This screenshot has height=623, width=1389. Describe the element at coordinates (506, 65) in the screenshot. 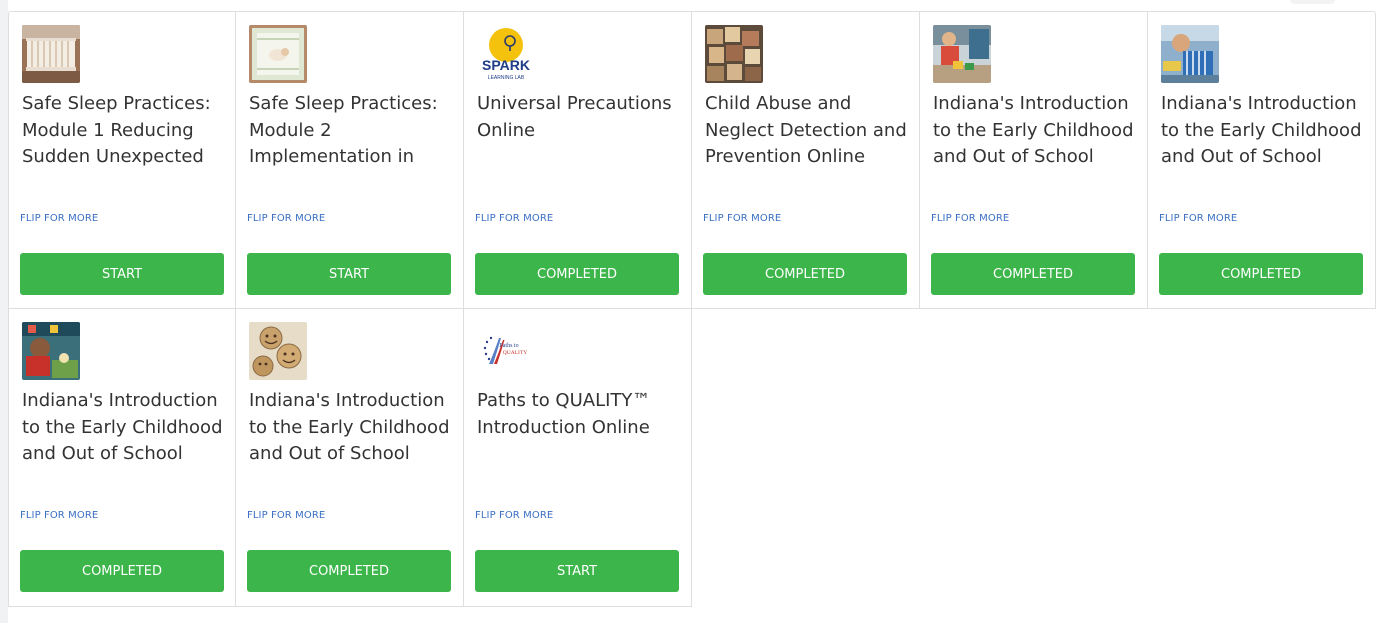

I see `spark-logo-text: SPARK` at that location.